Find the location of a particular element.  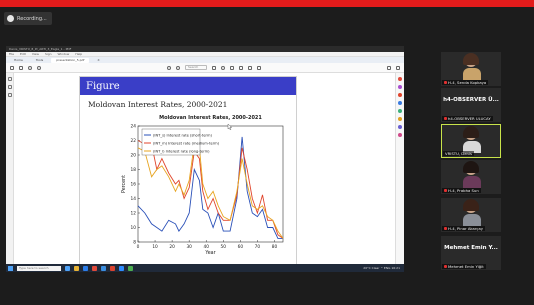

tab-document: presentation_5.pdf is located at coordinates (70, 60).